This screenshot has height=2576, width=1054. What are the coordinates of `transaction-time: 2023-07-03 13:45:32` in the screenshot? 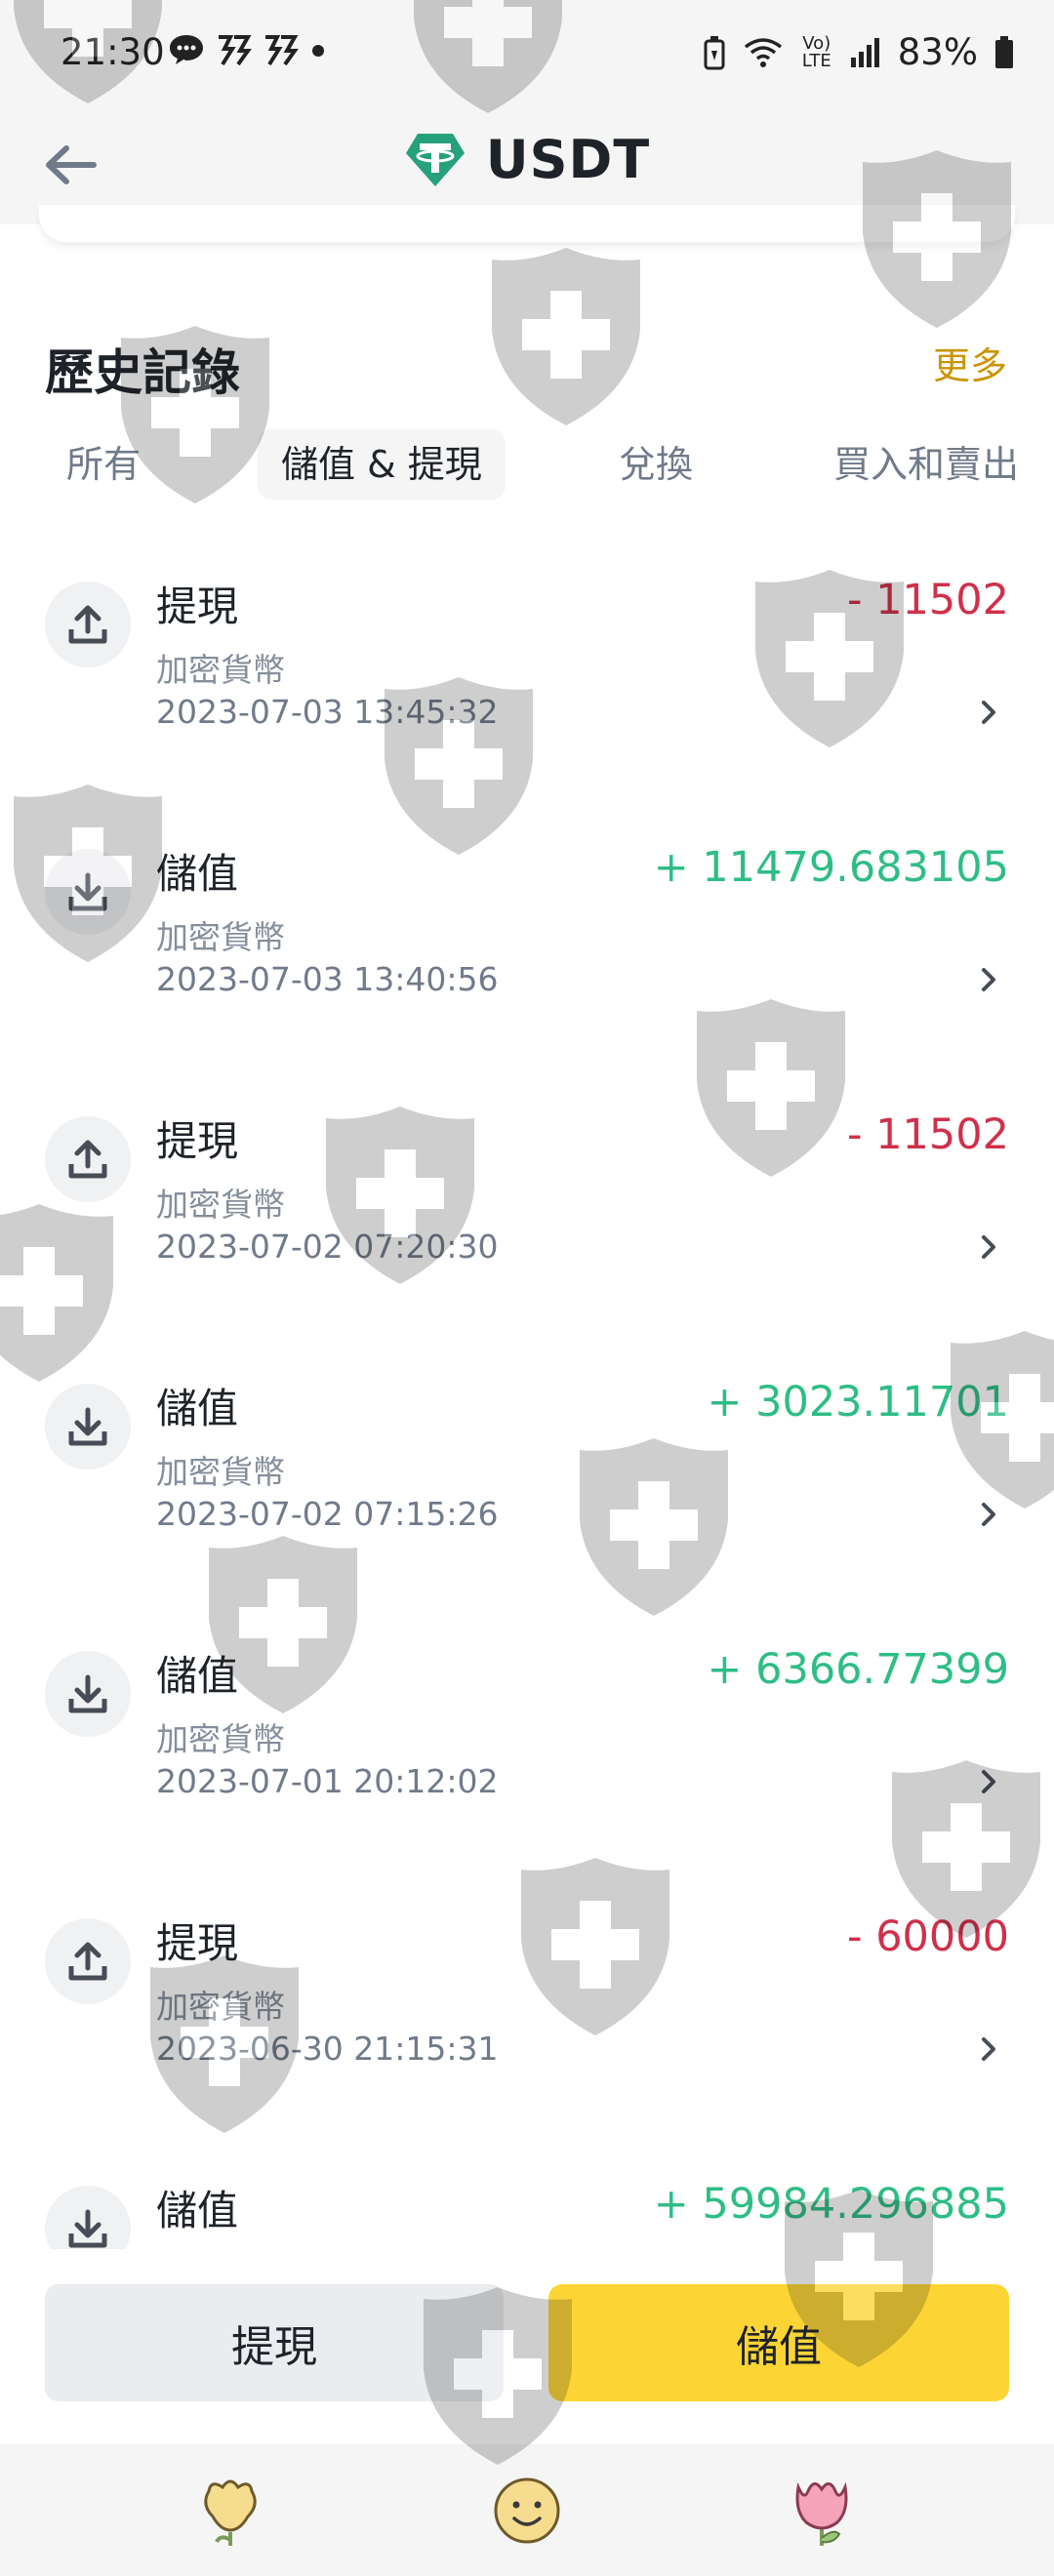 It's located at (327, 712).